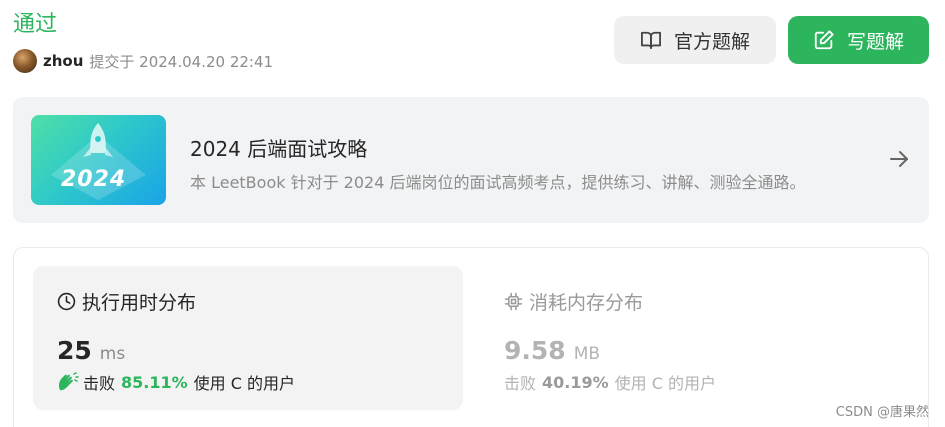 This screenshot has height=427, width=945. I want to click on memory-number: 9.58, so click(535, 350).